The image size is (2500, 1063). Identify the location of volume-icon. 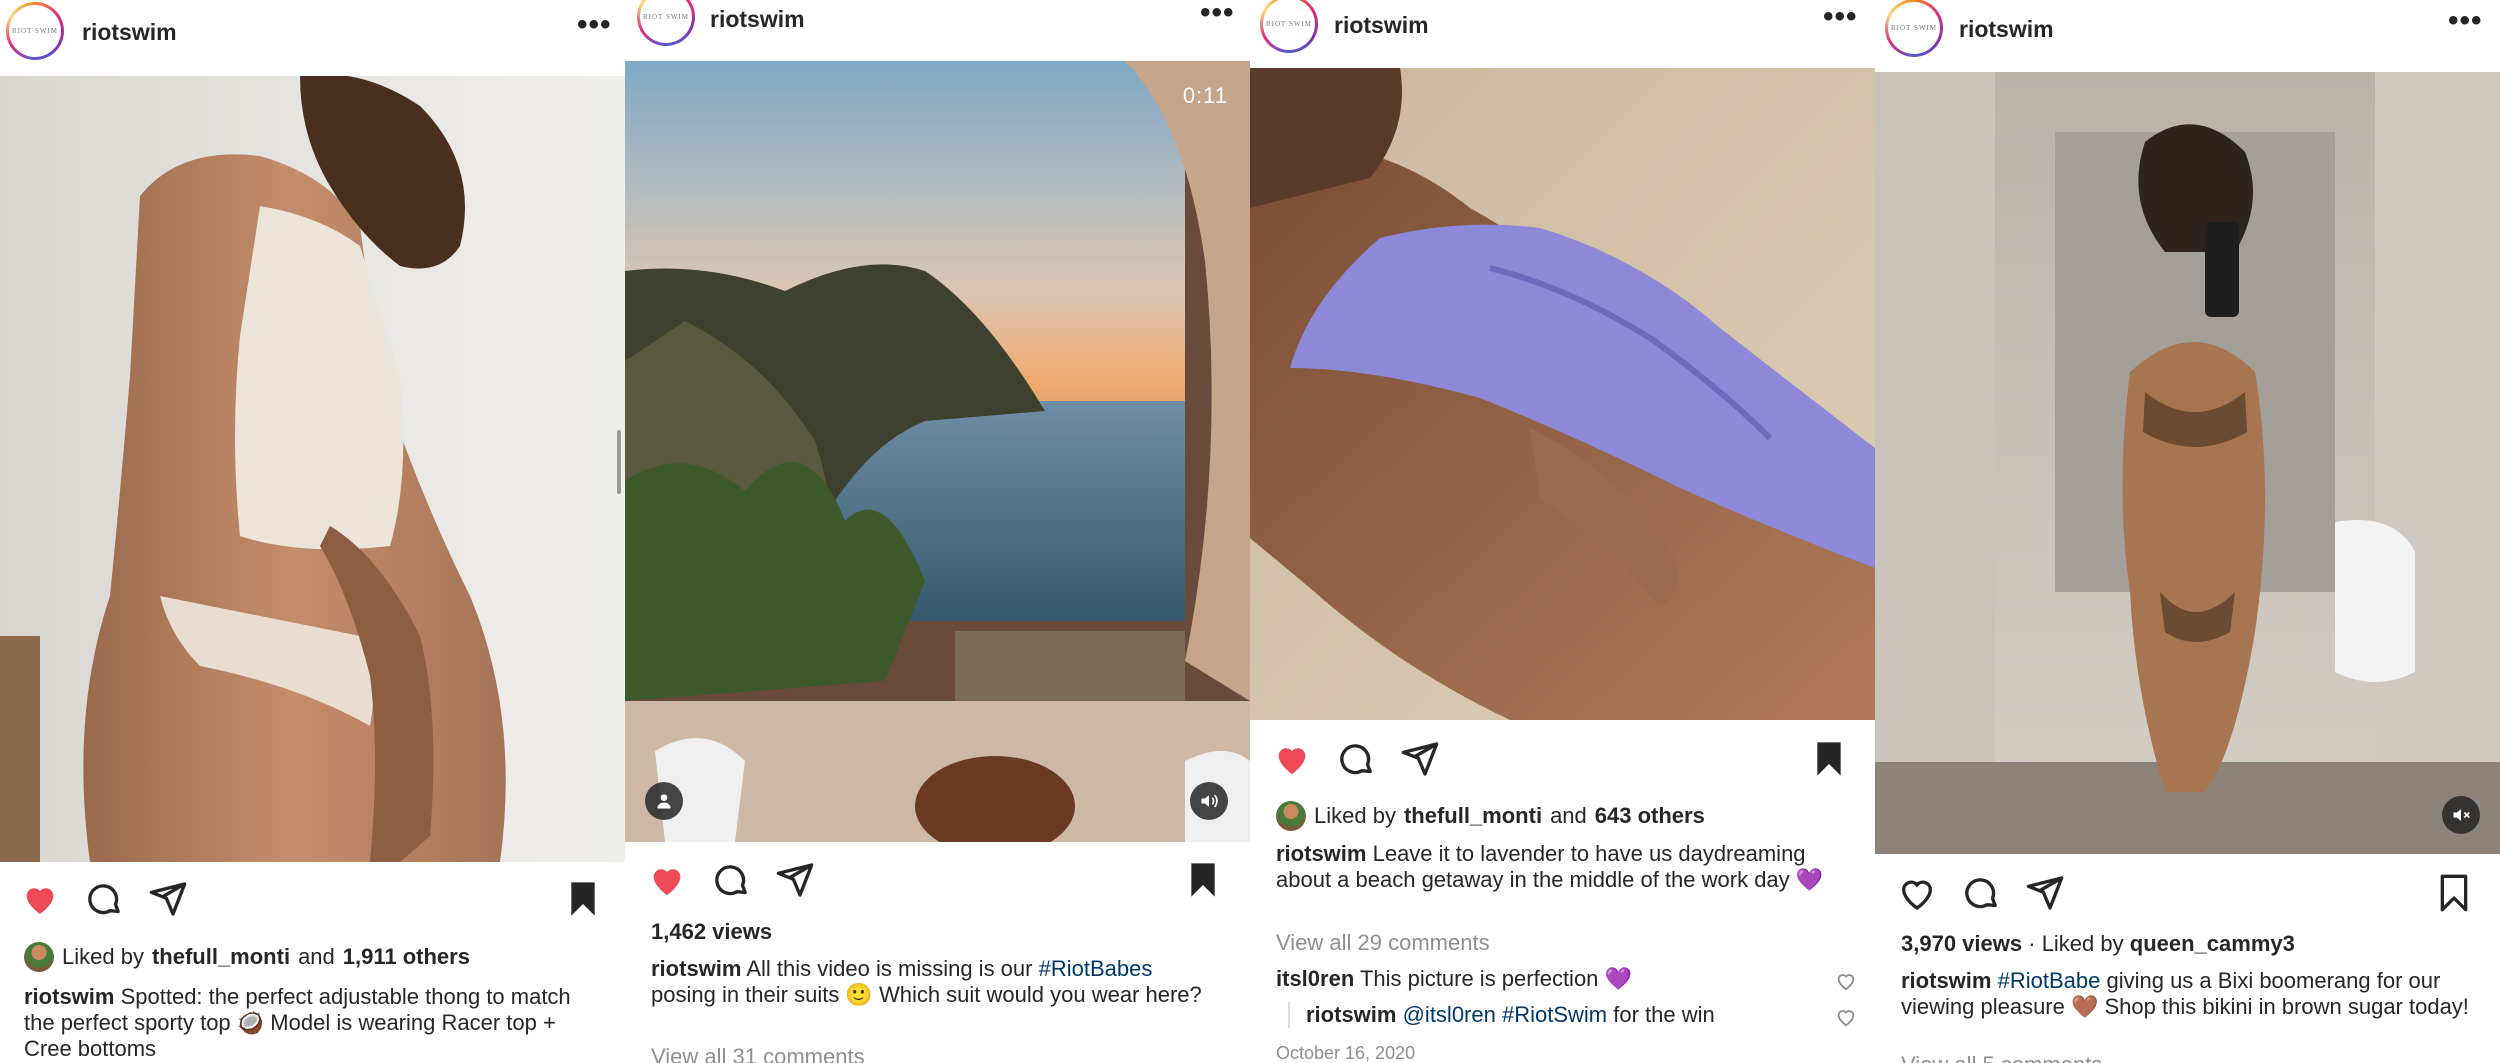
(1209, 801).